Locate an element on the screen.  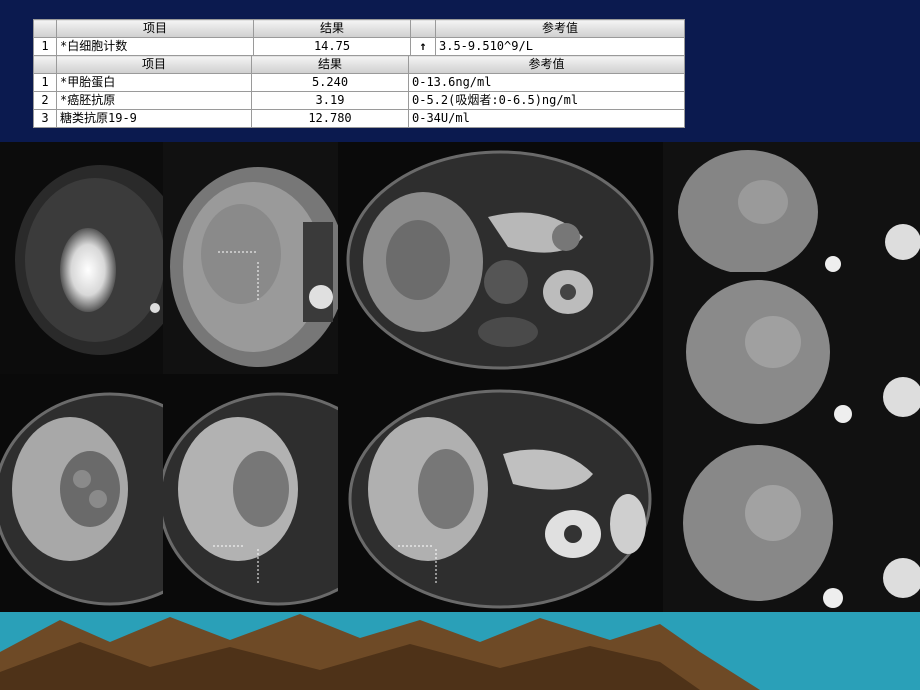
mri-arterial-panel is located at coordinates (81, 494).